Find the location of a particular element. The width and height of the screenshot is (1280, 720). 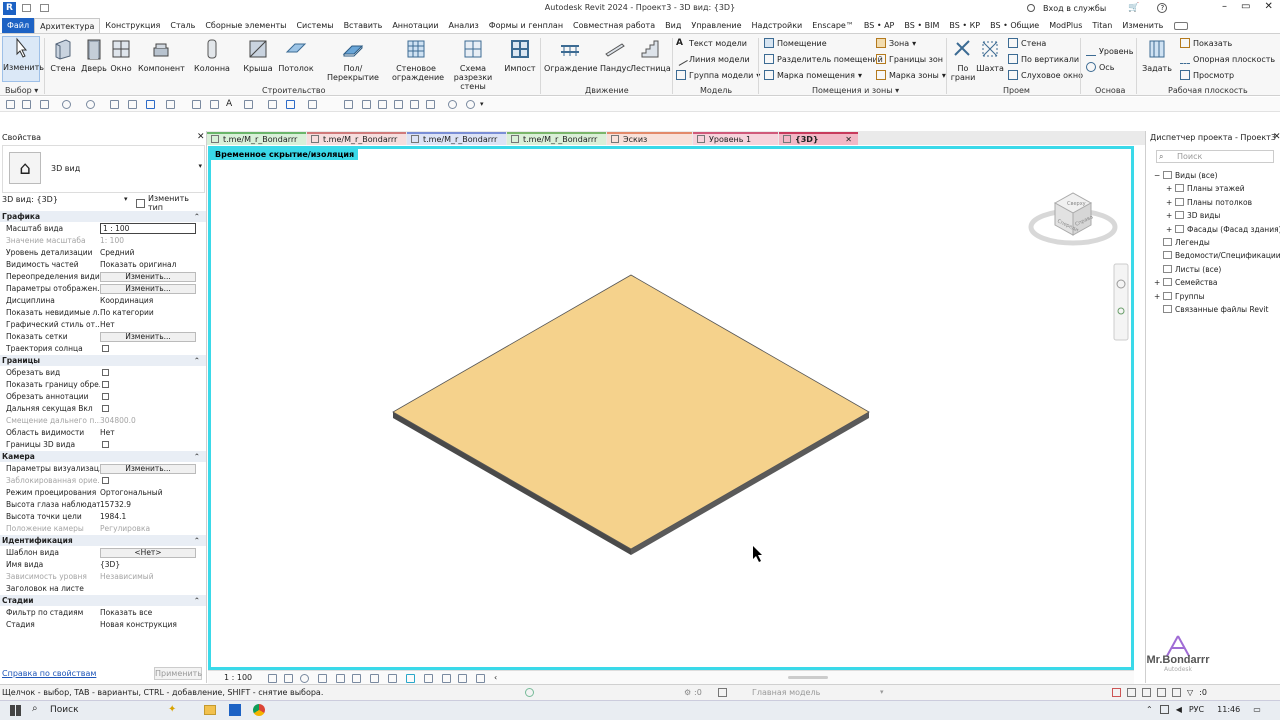

property-section-header: Камера ⌃ is located at coordinates (103, 456).